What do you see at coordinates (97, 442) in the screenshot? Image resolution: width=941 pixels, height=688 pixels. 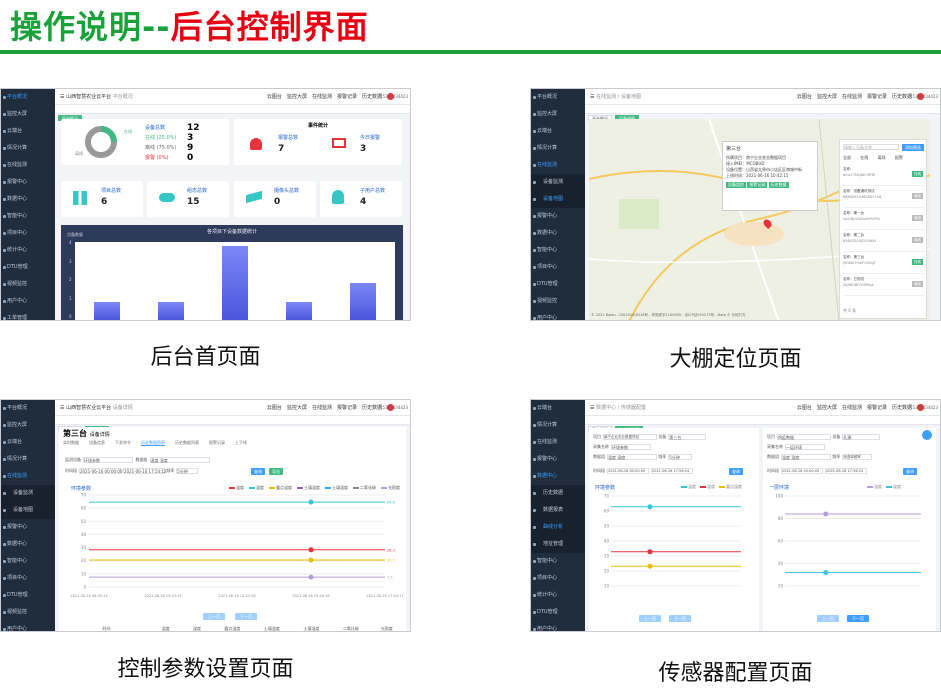 I see `detail-tab: 设备信息` at bounding box center [97, 442].